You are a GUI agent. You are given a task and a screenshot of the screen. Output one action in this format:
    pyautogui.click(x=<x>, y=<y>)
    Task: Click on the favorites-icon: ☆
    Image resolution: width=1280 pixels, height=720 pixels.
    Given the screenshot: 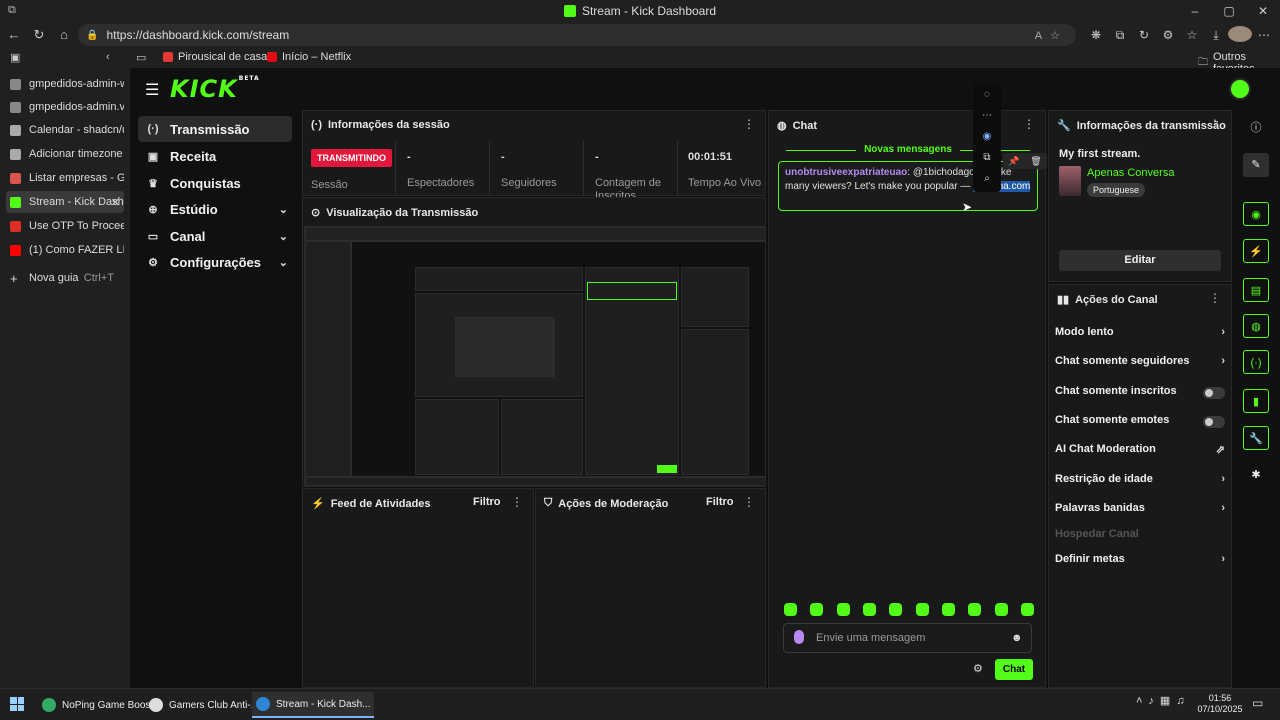 What is the action you would take?
    pyautogui.click(x=1192, y=35)
    